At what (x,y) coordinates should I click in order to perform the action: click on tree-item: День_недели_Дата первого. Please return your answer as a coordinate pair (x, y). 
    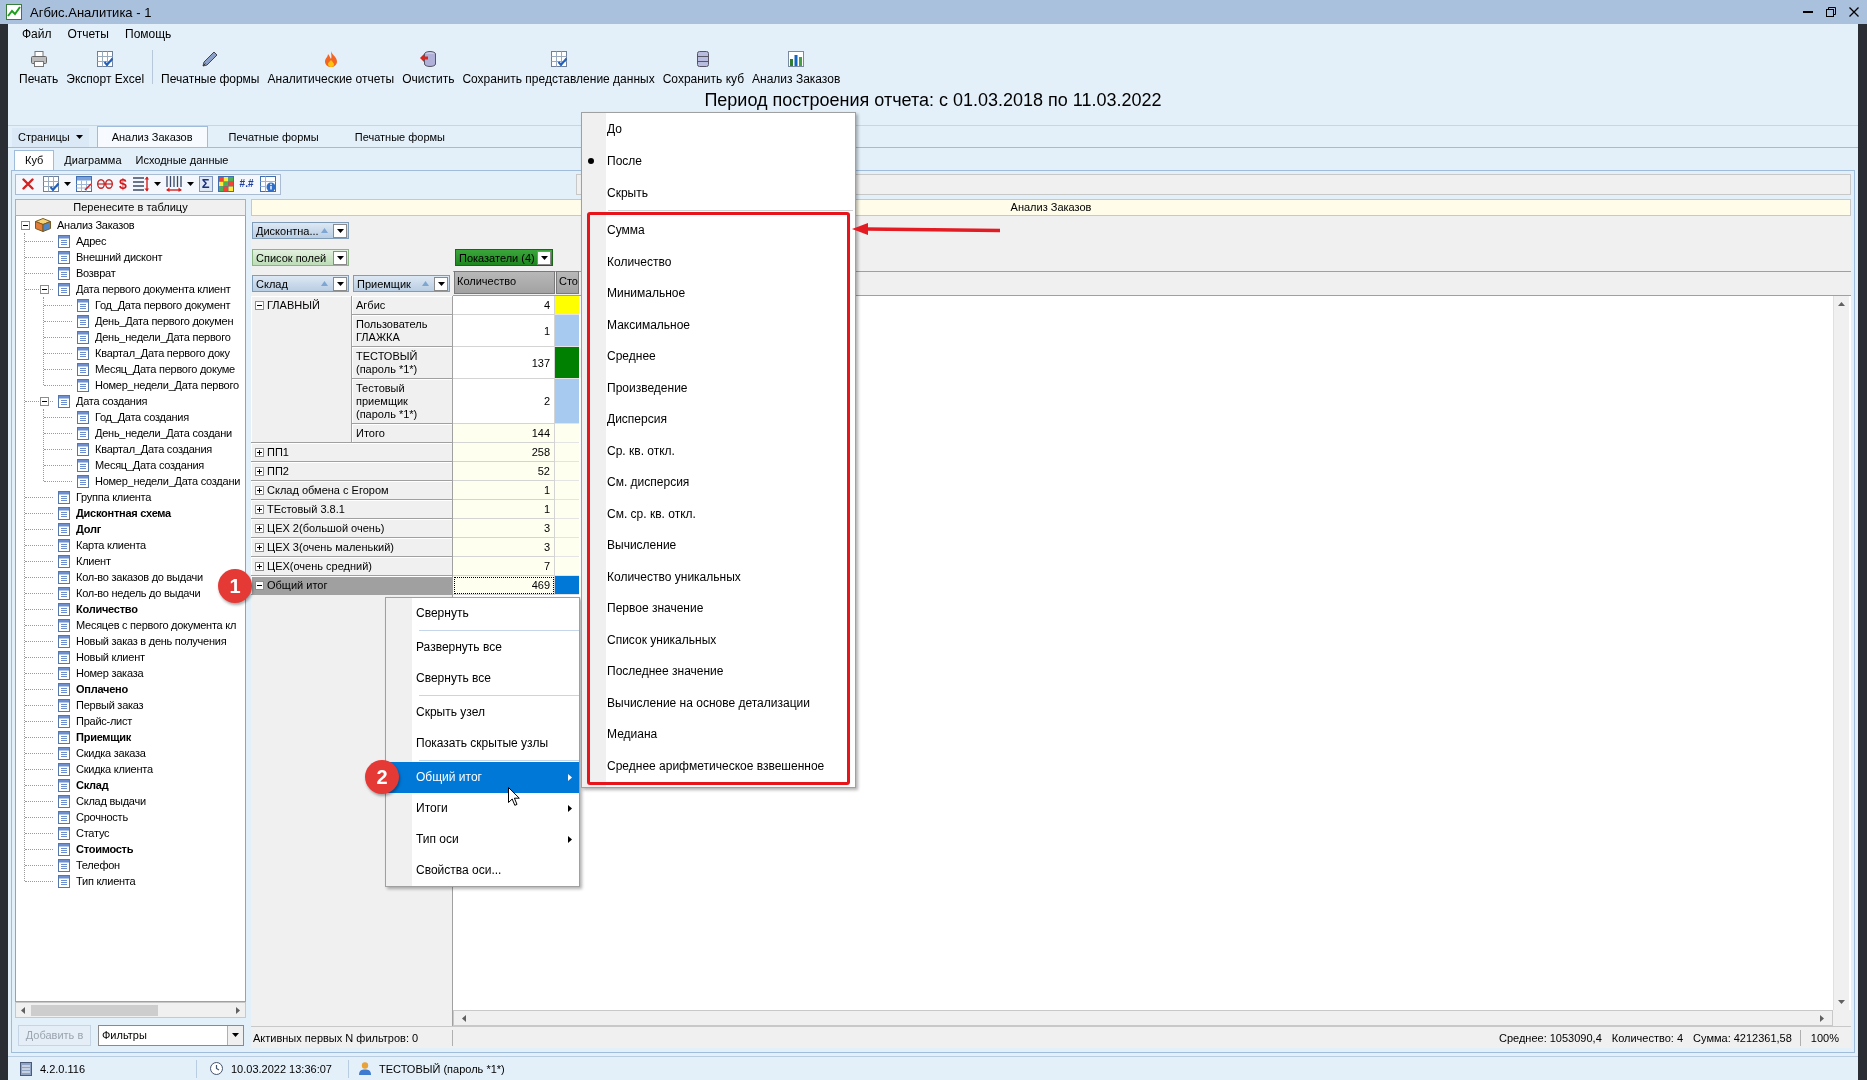
    Looking at the image, I should click on (163, 337).